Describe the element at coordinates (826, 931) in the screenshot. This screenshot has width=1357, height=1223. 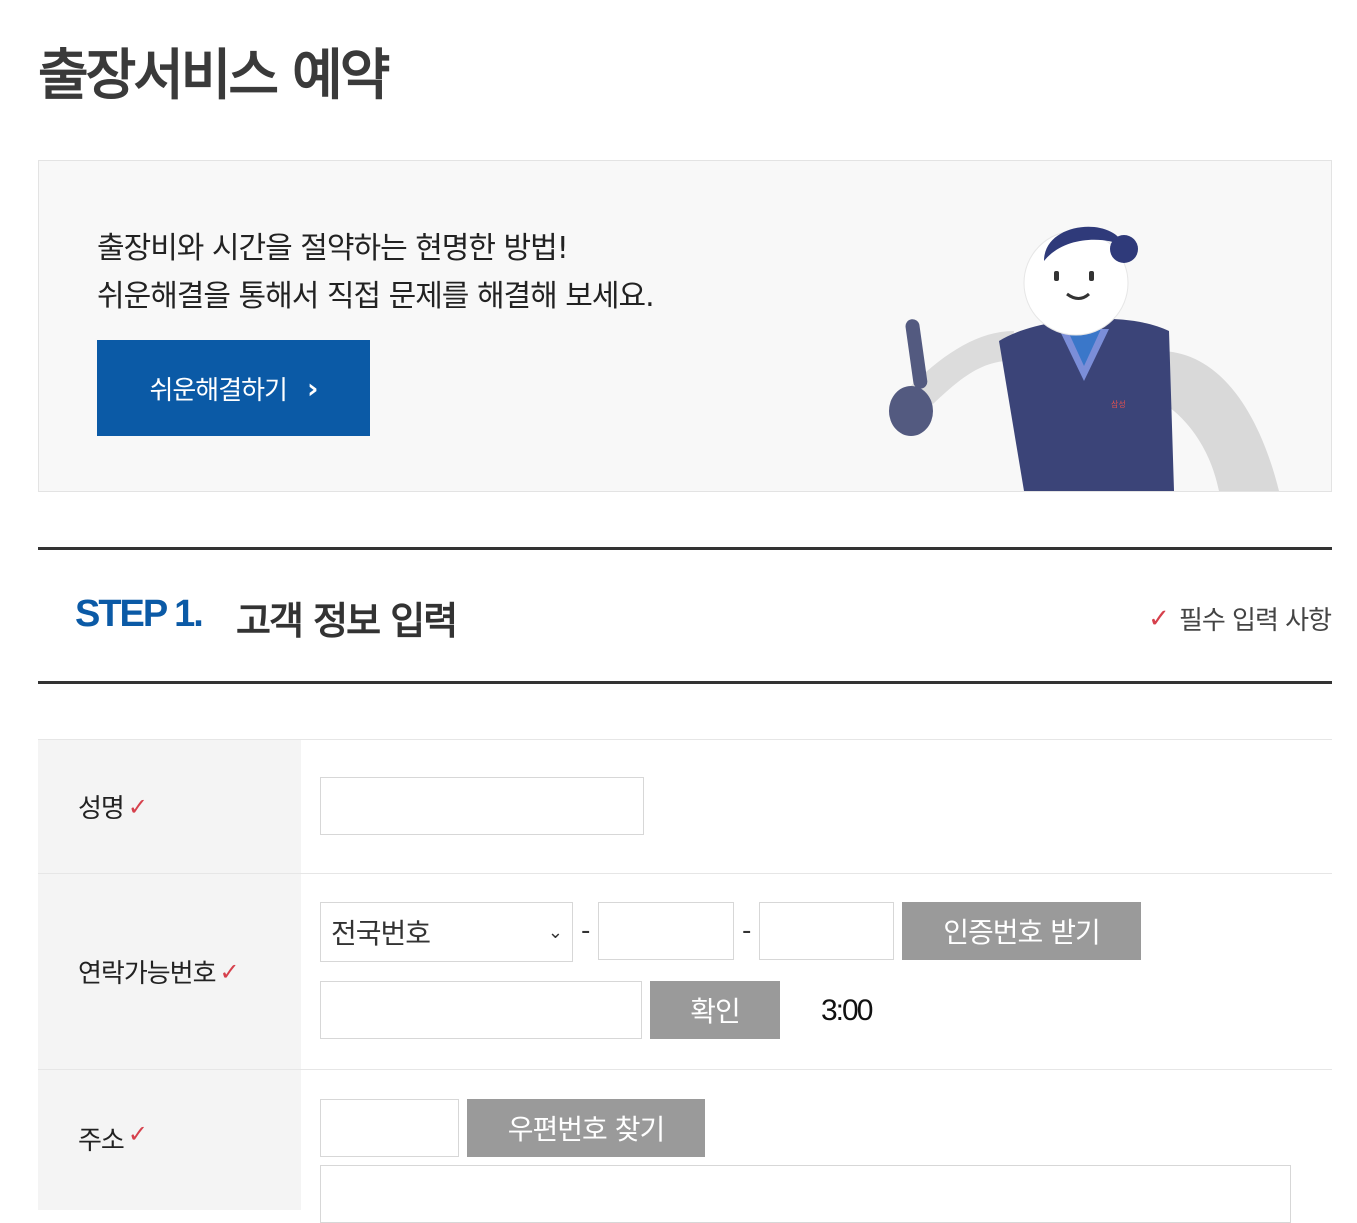
I see `phone-last-input` at that location.